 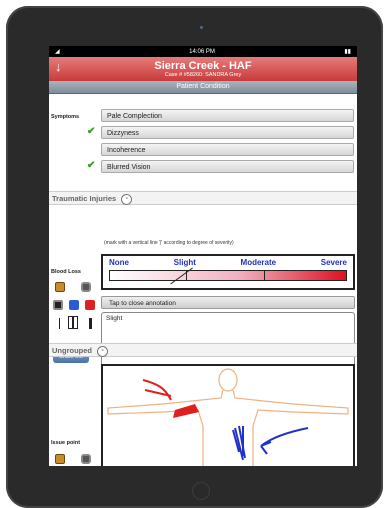 I want to click on symptom-label: Dizzyness, so click(x=123, y=133).